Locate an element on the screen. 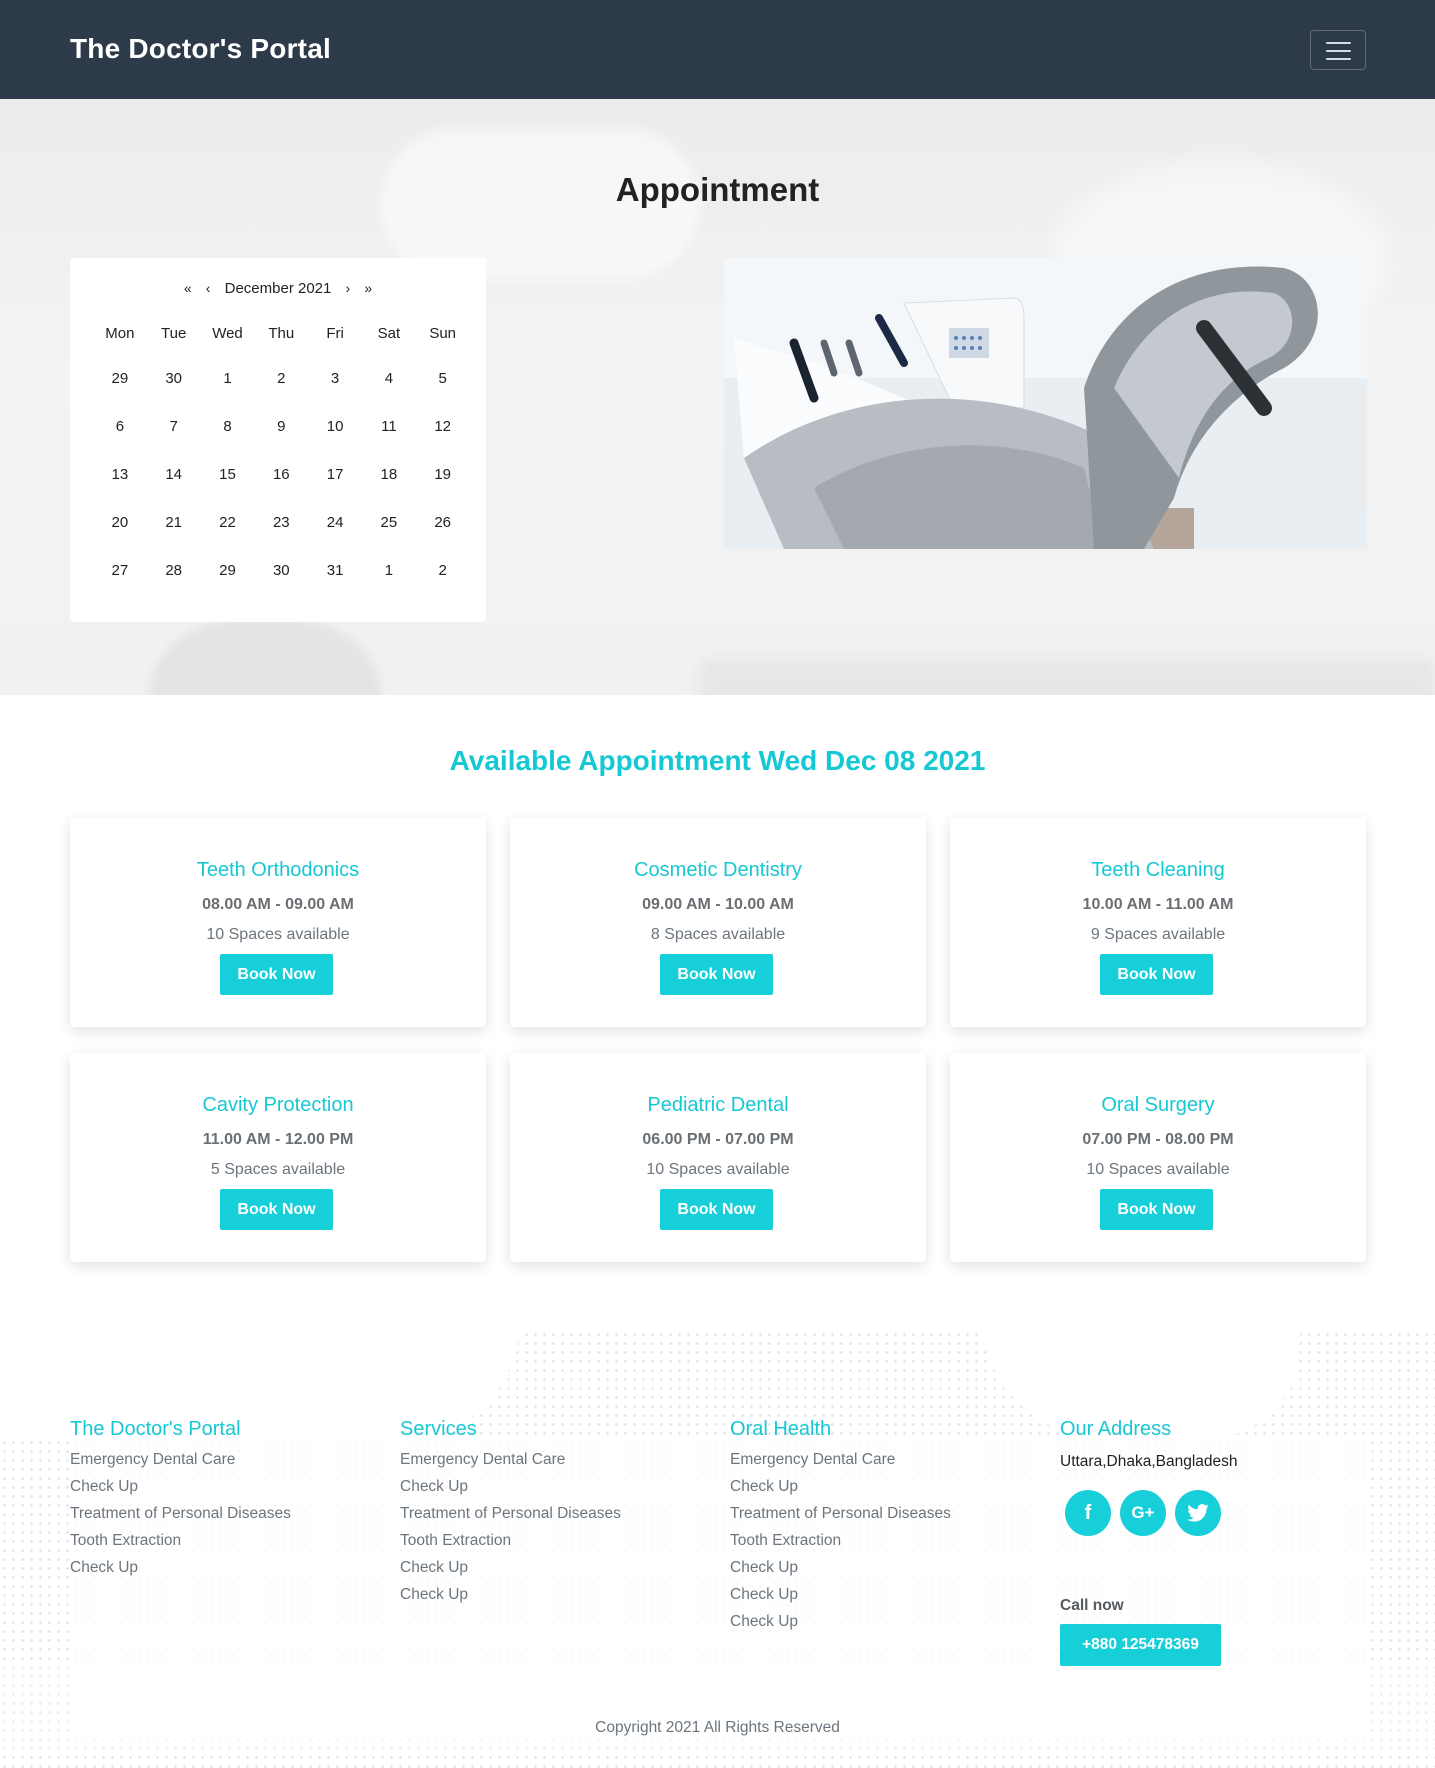 The image size is (1435, 1768). calendar-week: 20 21 22 23 24 25 26 is located at coordinates (281, 535).